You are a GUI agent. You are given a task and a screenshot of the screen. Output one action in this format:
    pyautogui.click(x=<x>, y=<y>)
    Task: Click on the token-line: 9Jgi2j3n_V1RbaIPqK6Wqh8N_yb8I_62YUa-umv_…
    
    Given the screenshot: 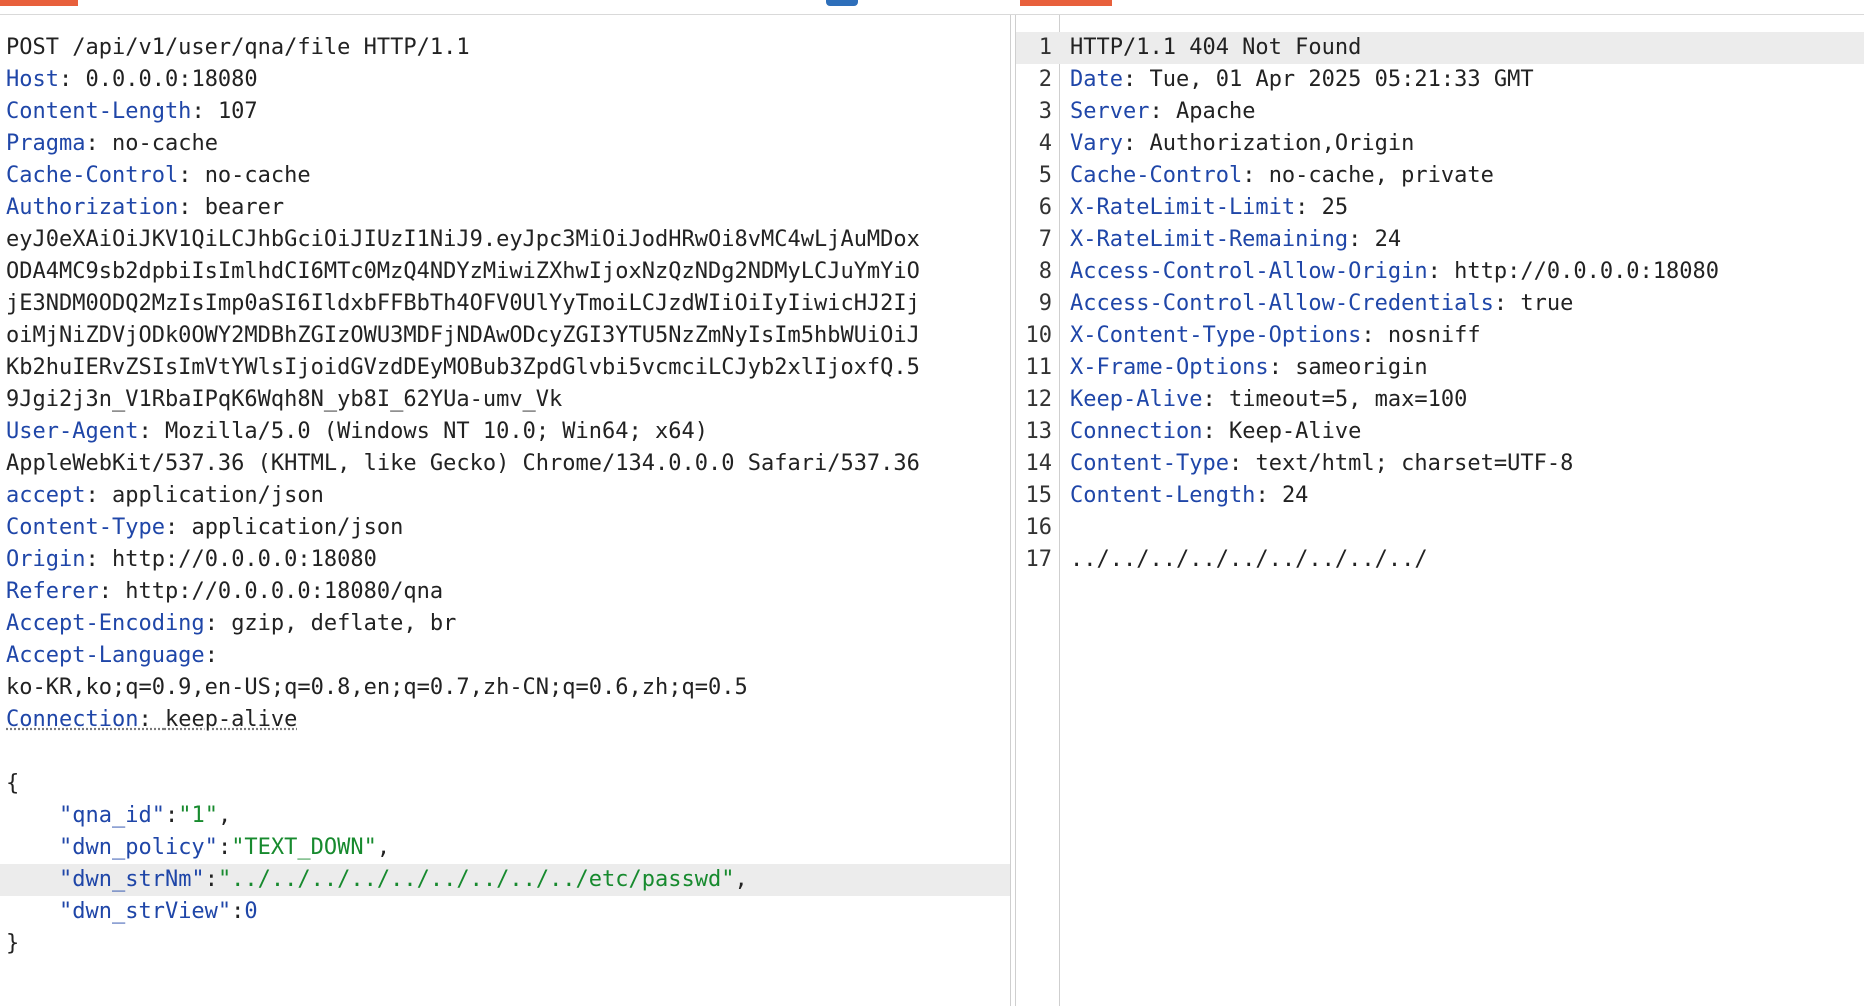 What is the action you would take?
    pyautogui.click(x=284, y=399)
    